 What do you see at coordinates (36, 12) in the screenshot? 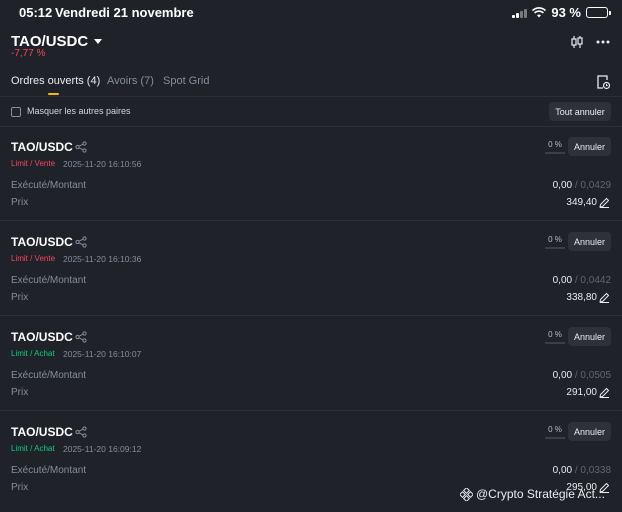
I see `status-time: 05:12` at bounding box center [36, 12].